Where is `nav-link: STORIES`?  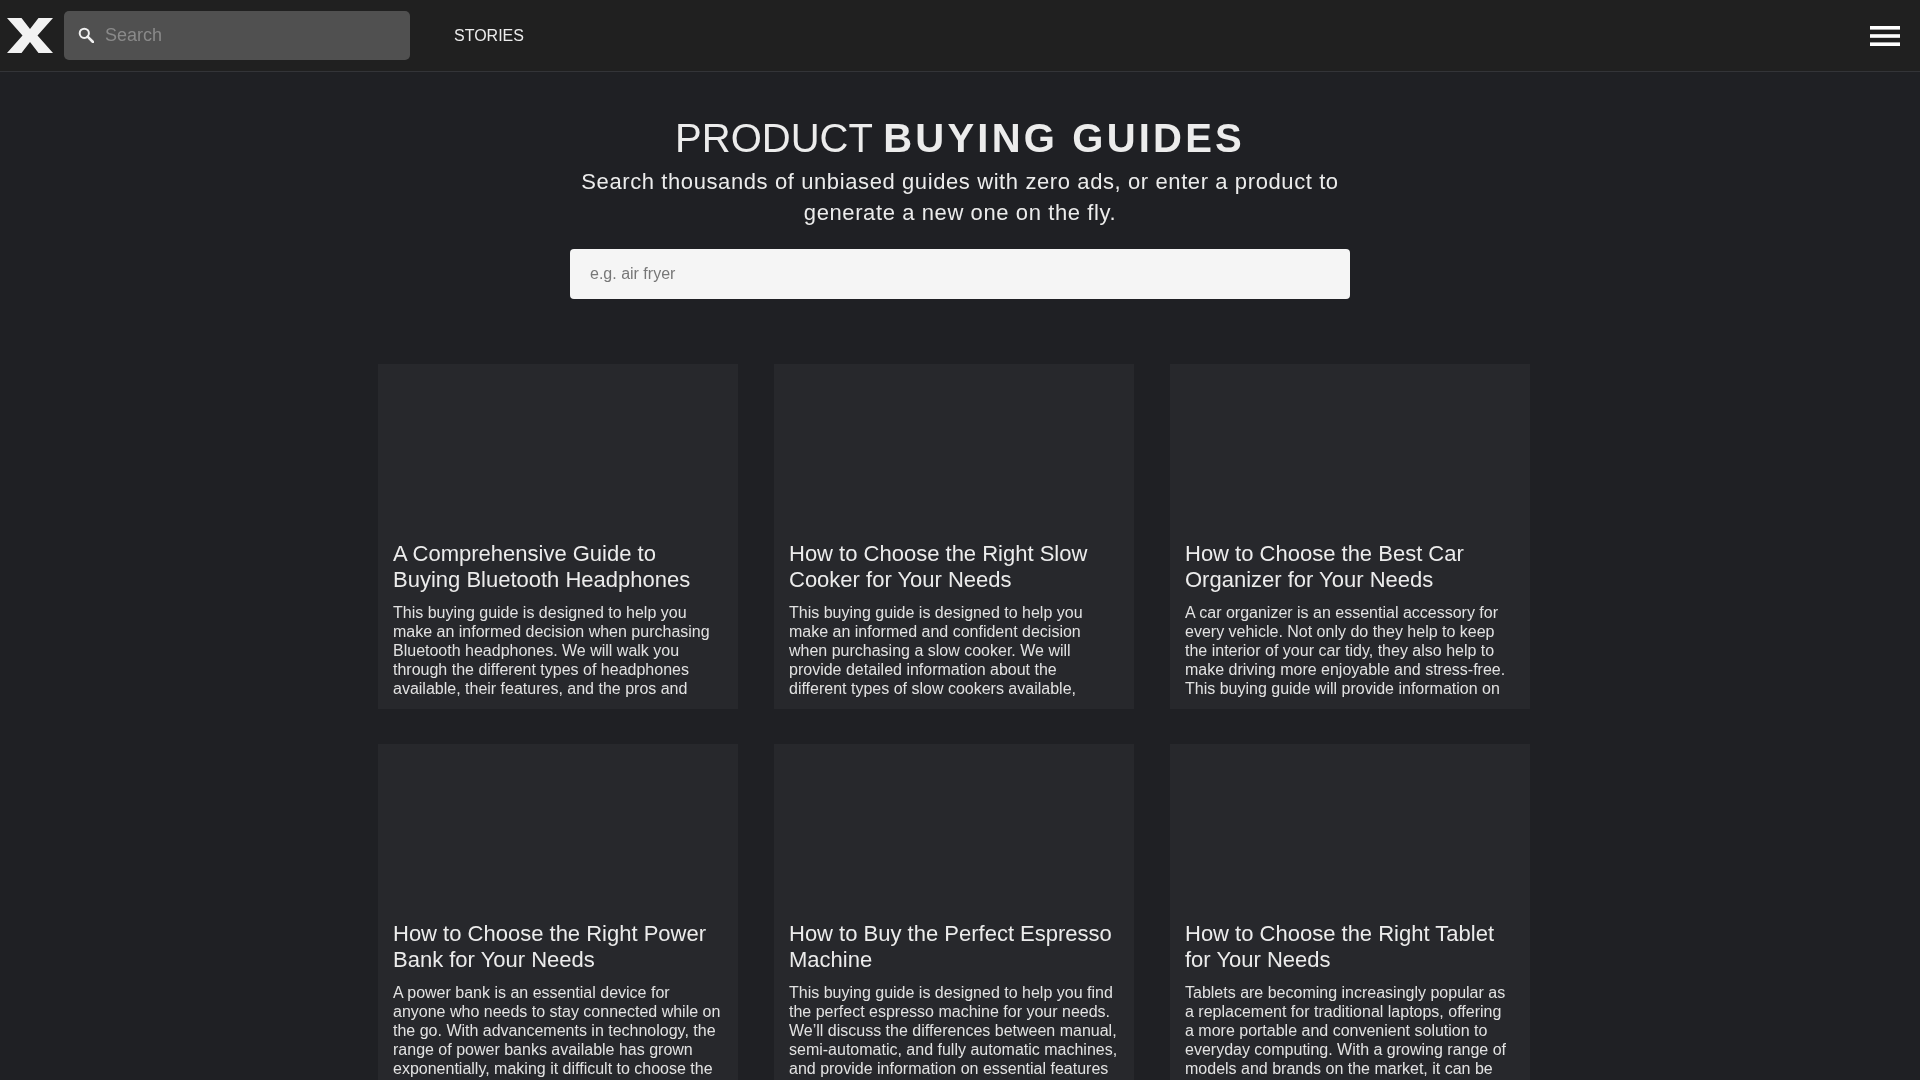
nav-link: STORIES is located at coordinates (489, 35).